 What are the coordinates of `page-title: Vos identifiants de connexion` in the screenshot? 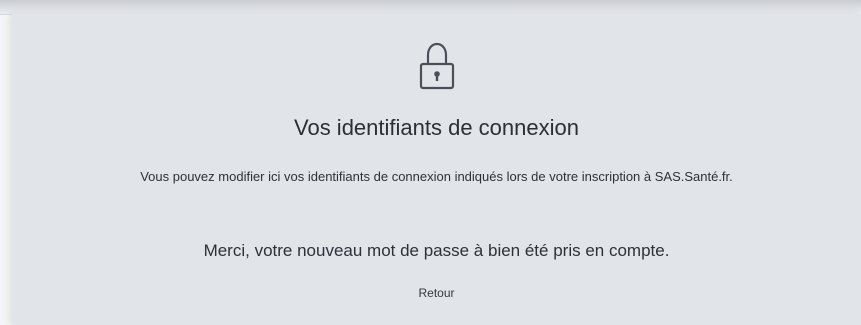 It's located at (436, 127).